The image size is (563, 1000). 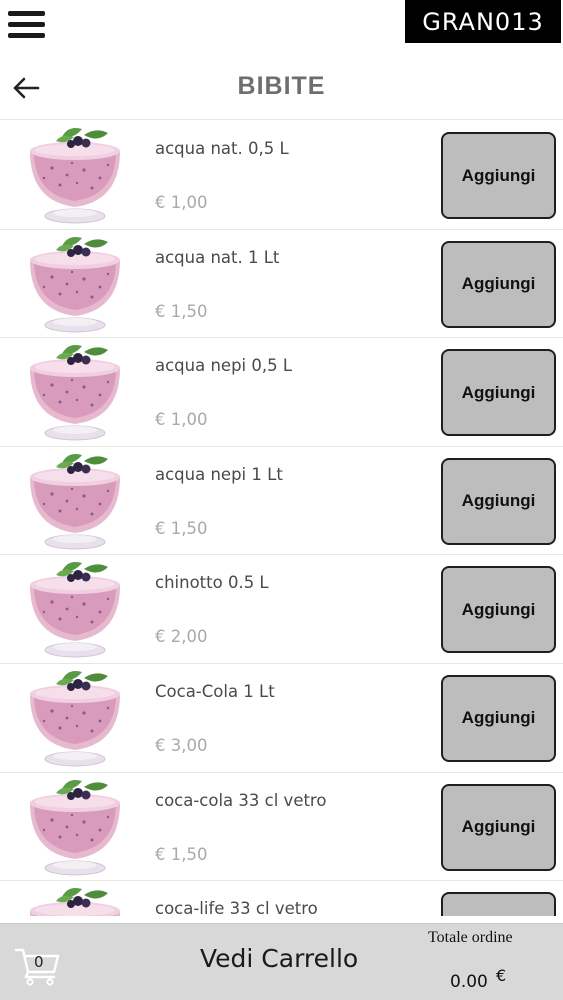 What do you see at coordinates (39, 962) in the screenshot?
I see `cart-count-badge: 0` at bounding box center [39, 962].